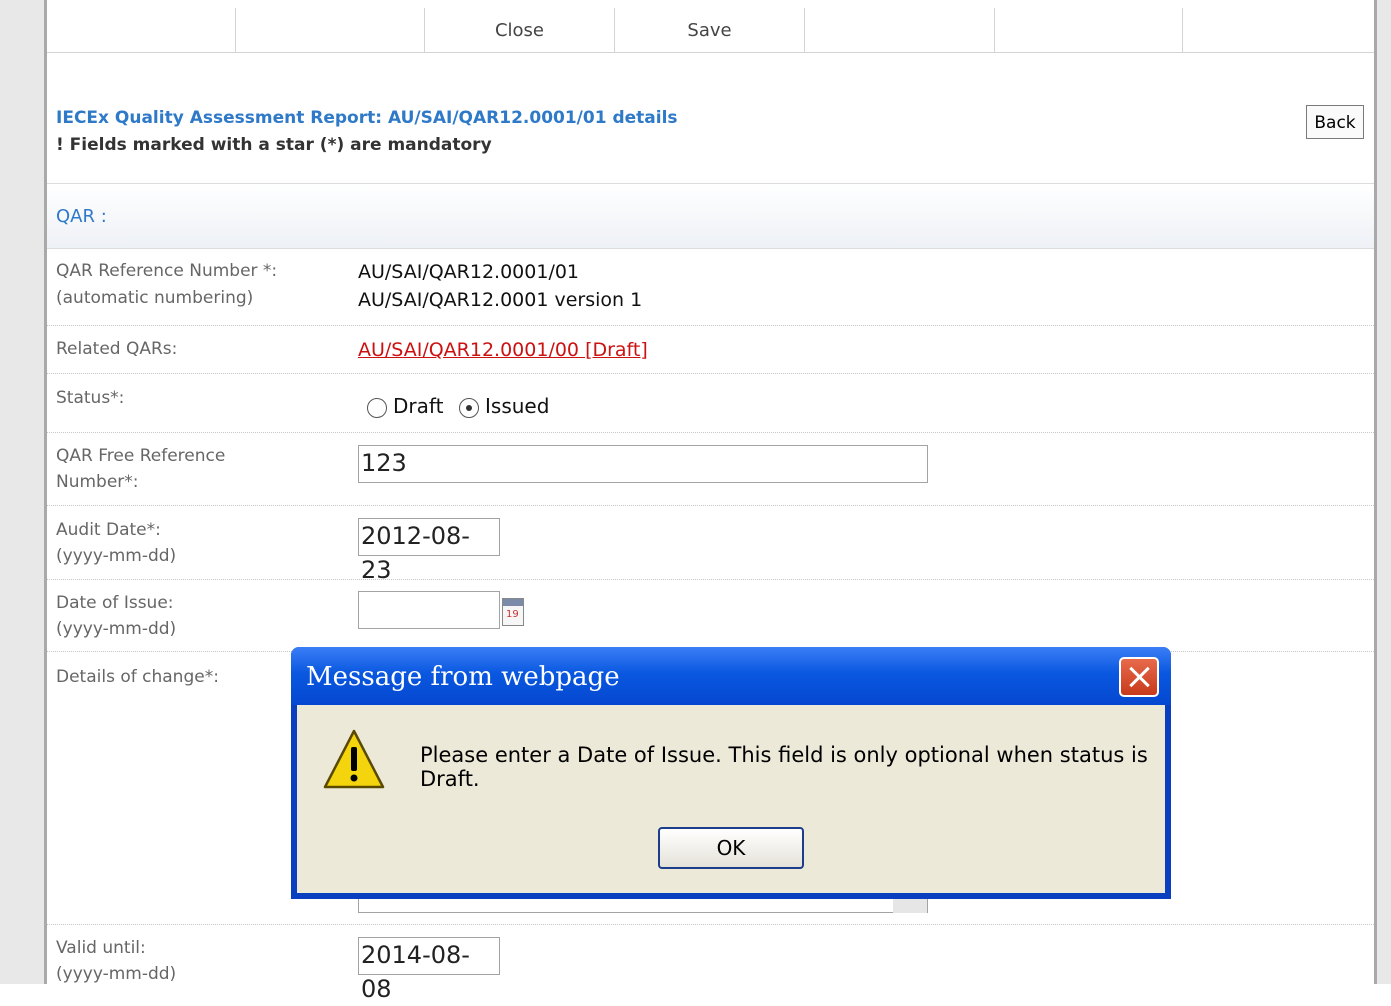 The image size is (1391, 1006). Describe the element at coordinates (108, 530) in the screenshot. I see `audit-date-label: Audit Date*:` at that location.